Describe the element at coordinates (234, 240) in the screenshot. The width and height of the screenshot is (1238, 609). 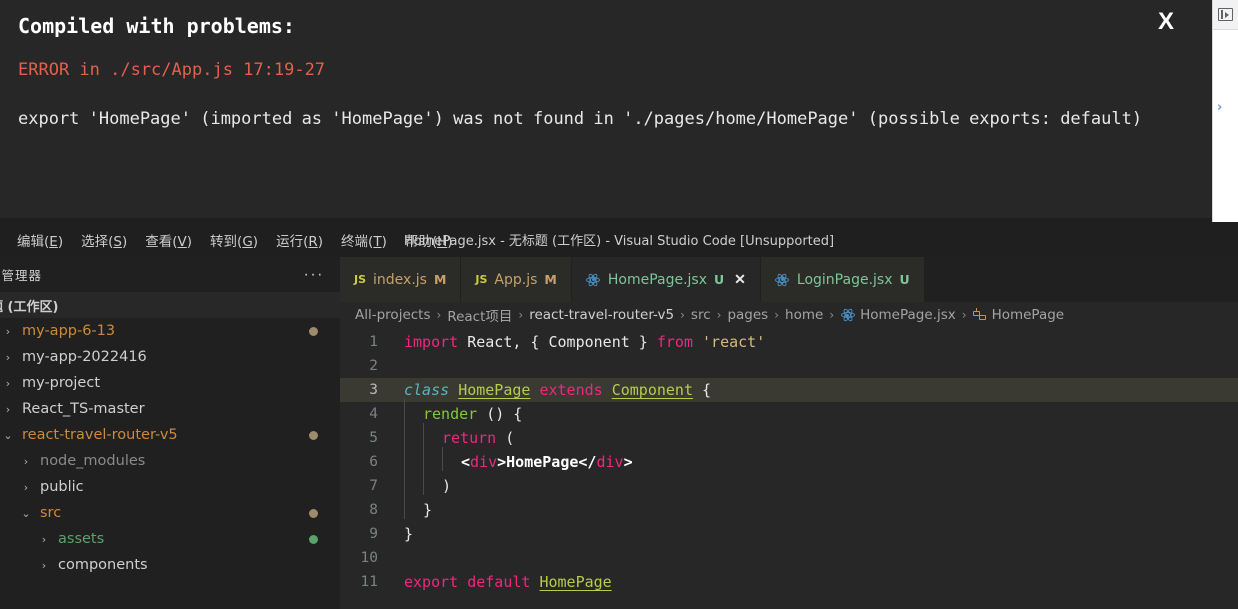
I see `menu-item-4: 转到(G)` at that location.